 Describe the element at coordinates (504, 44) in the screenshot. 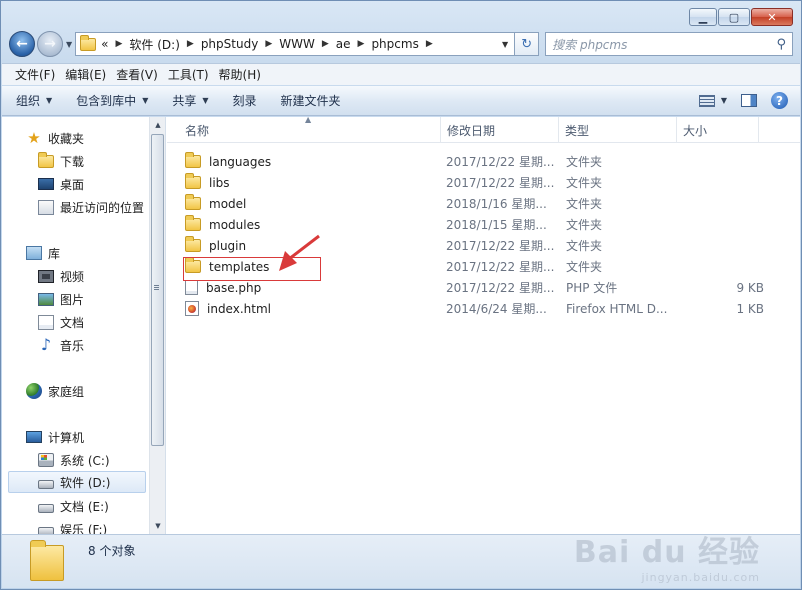

I see `address-history-dropdown: ▼` at that location.